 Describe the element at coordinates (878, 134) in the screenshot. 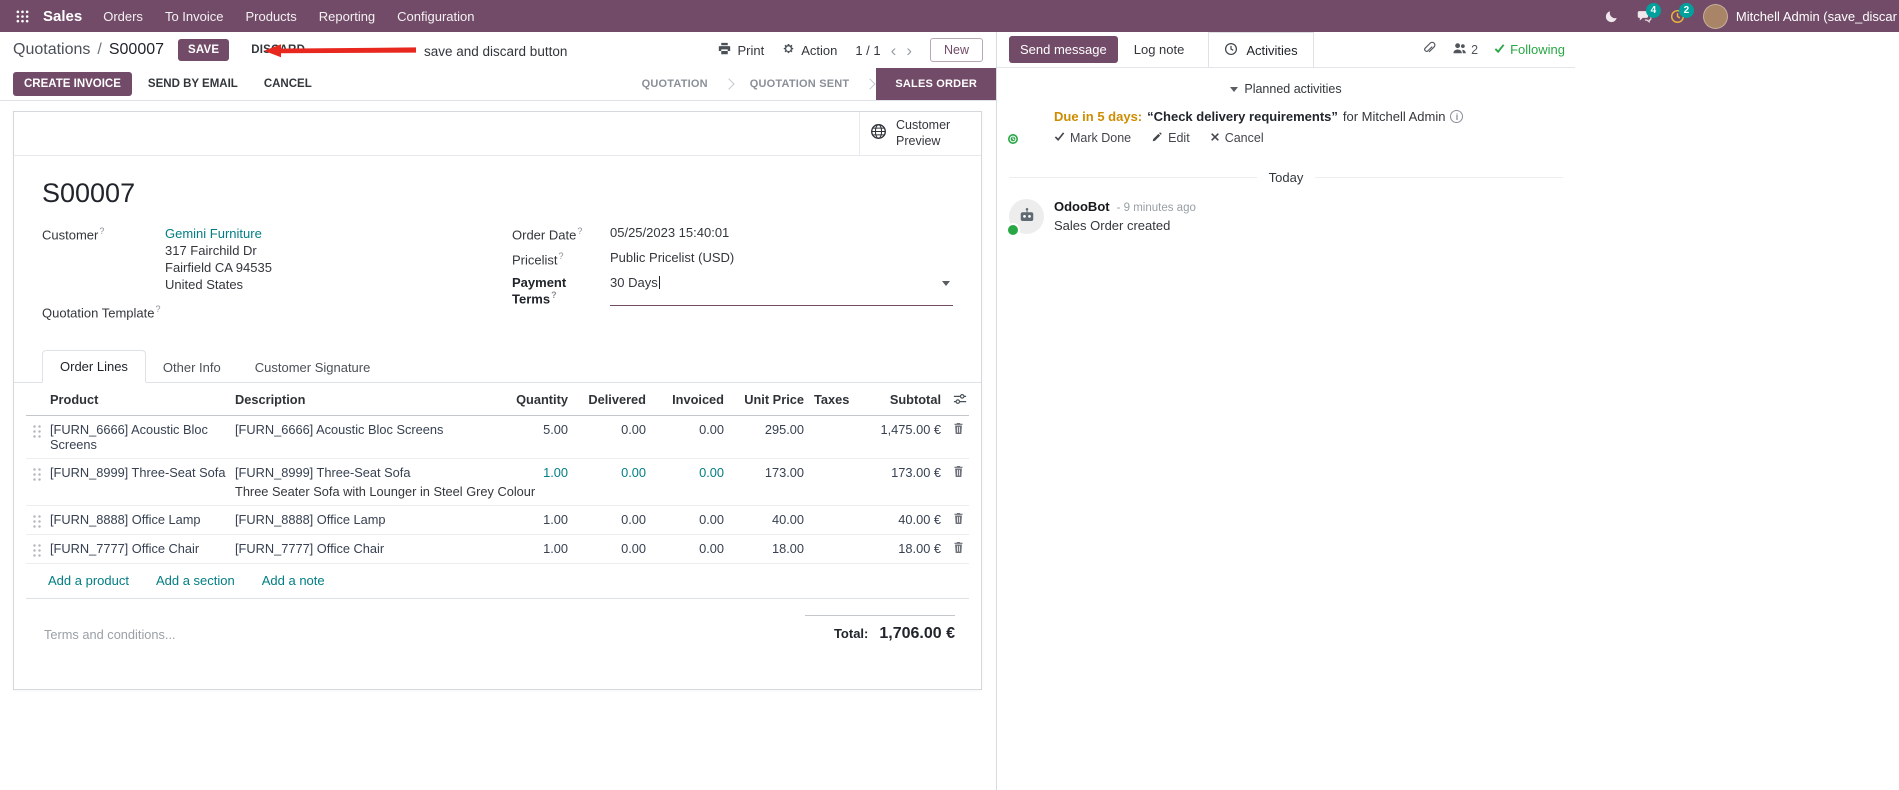

I see `globe-icon` at that location.